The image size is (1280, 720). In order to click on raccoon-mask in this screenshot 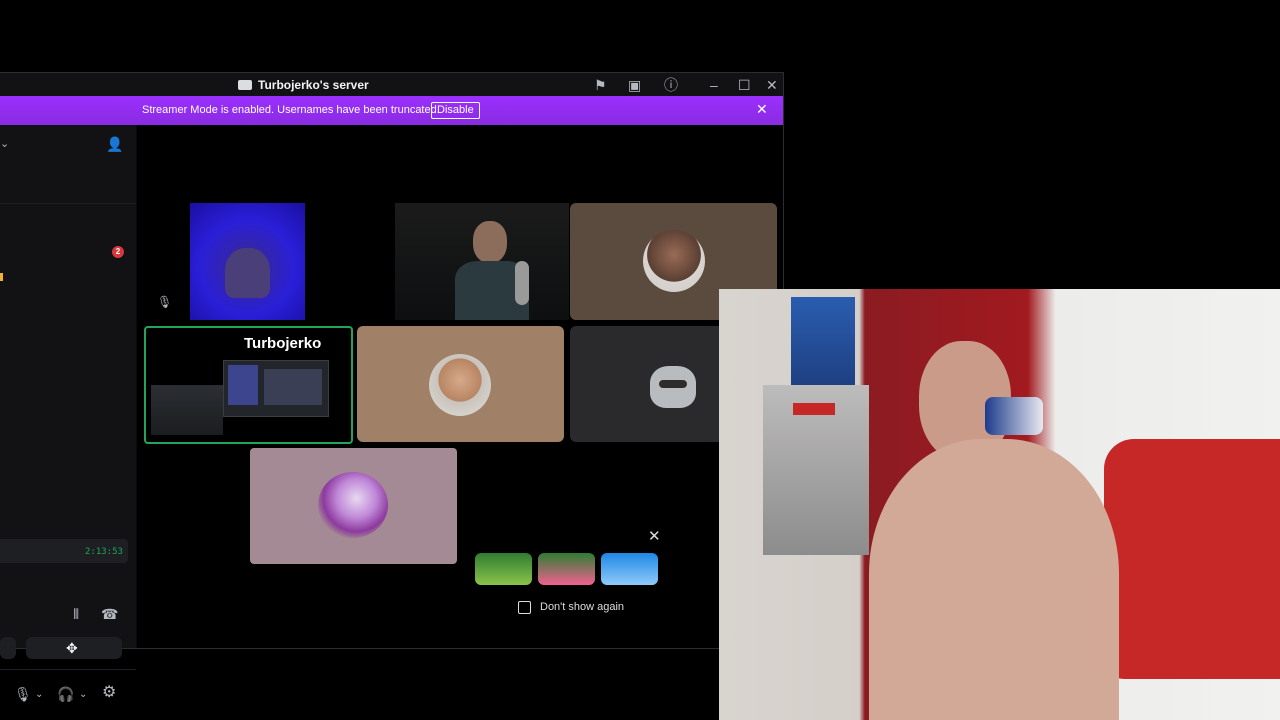, I will do `click(673, 384)`.